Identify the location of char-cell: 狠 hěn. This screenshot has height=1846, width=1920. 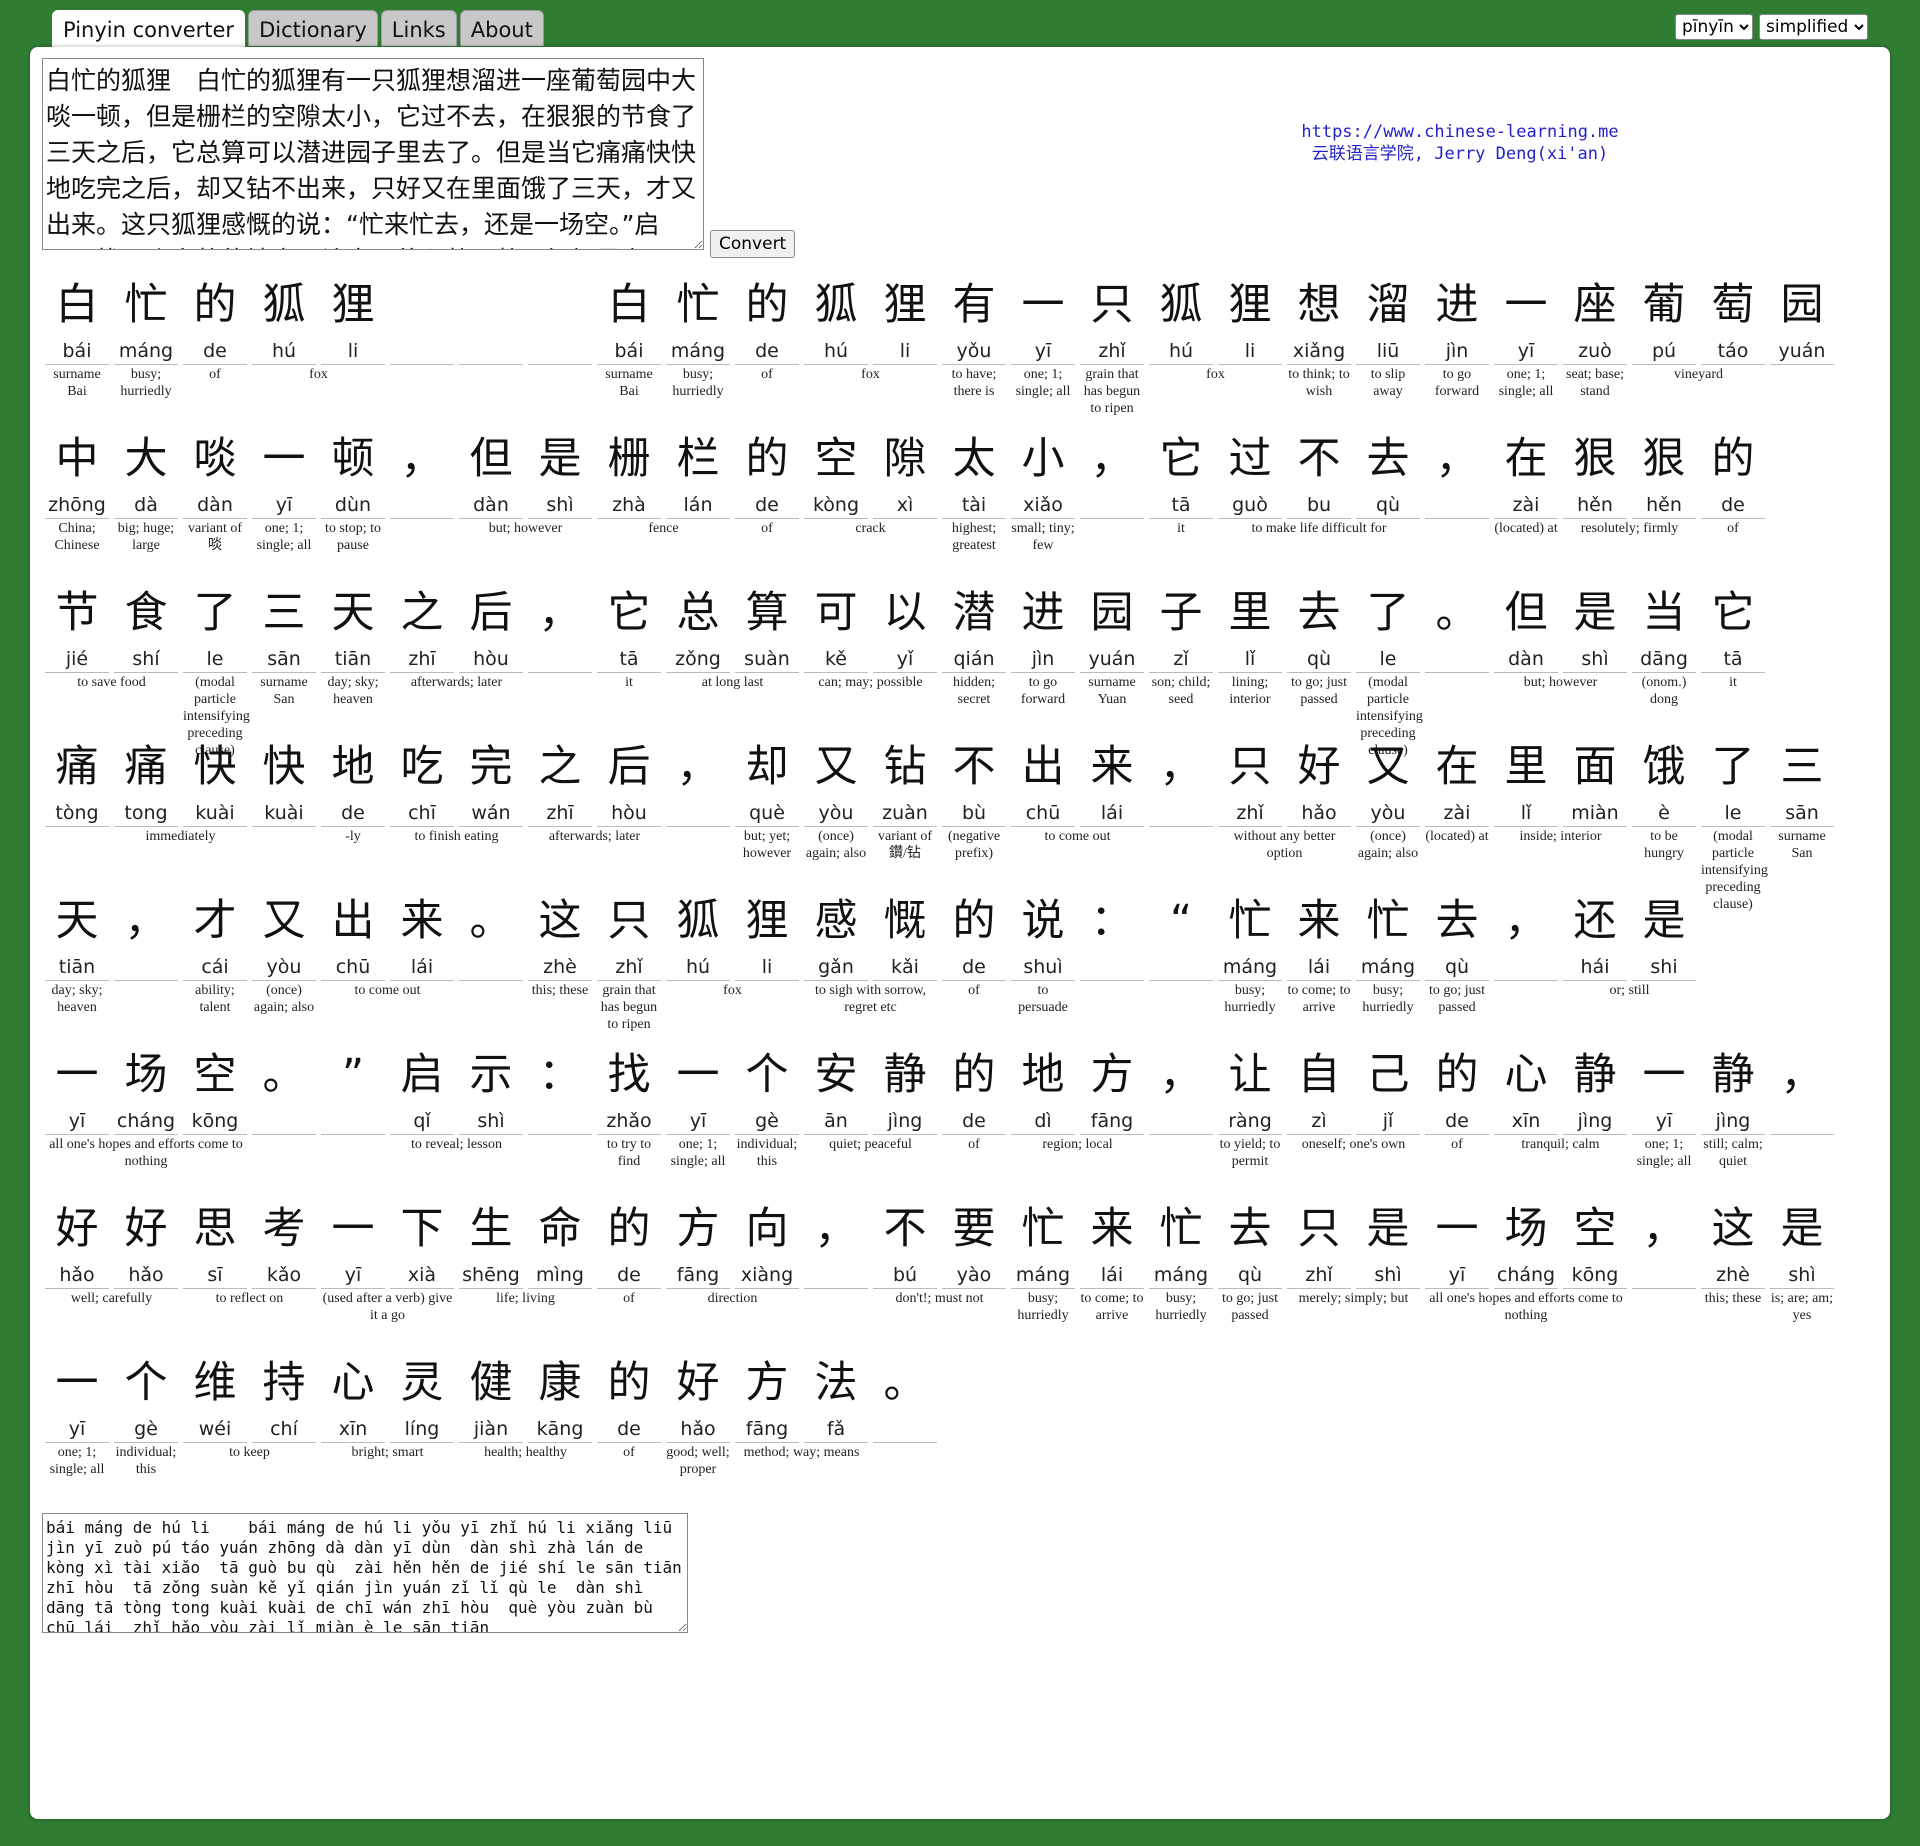
(1595, 471).